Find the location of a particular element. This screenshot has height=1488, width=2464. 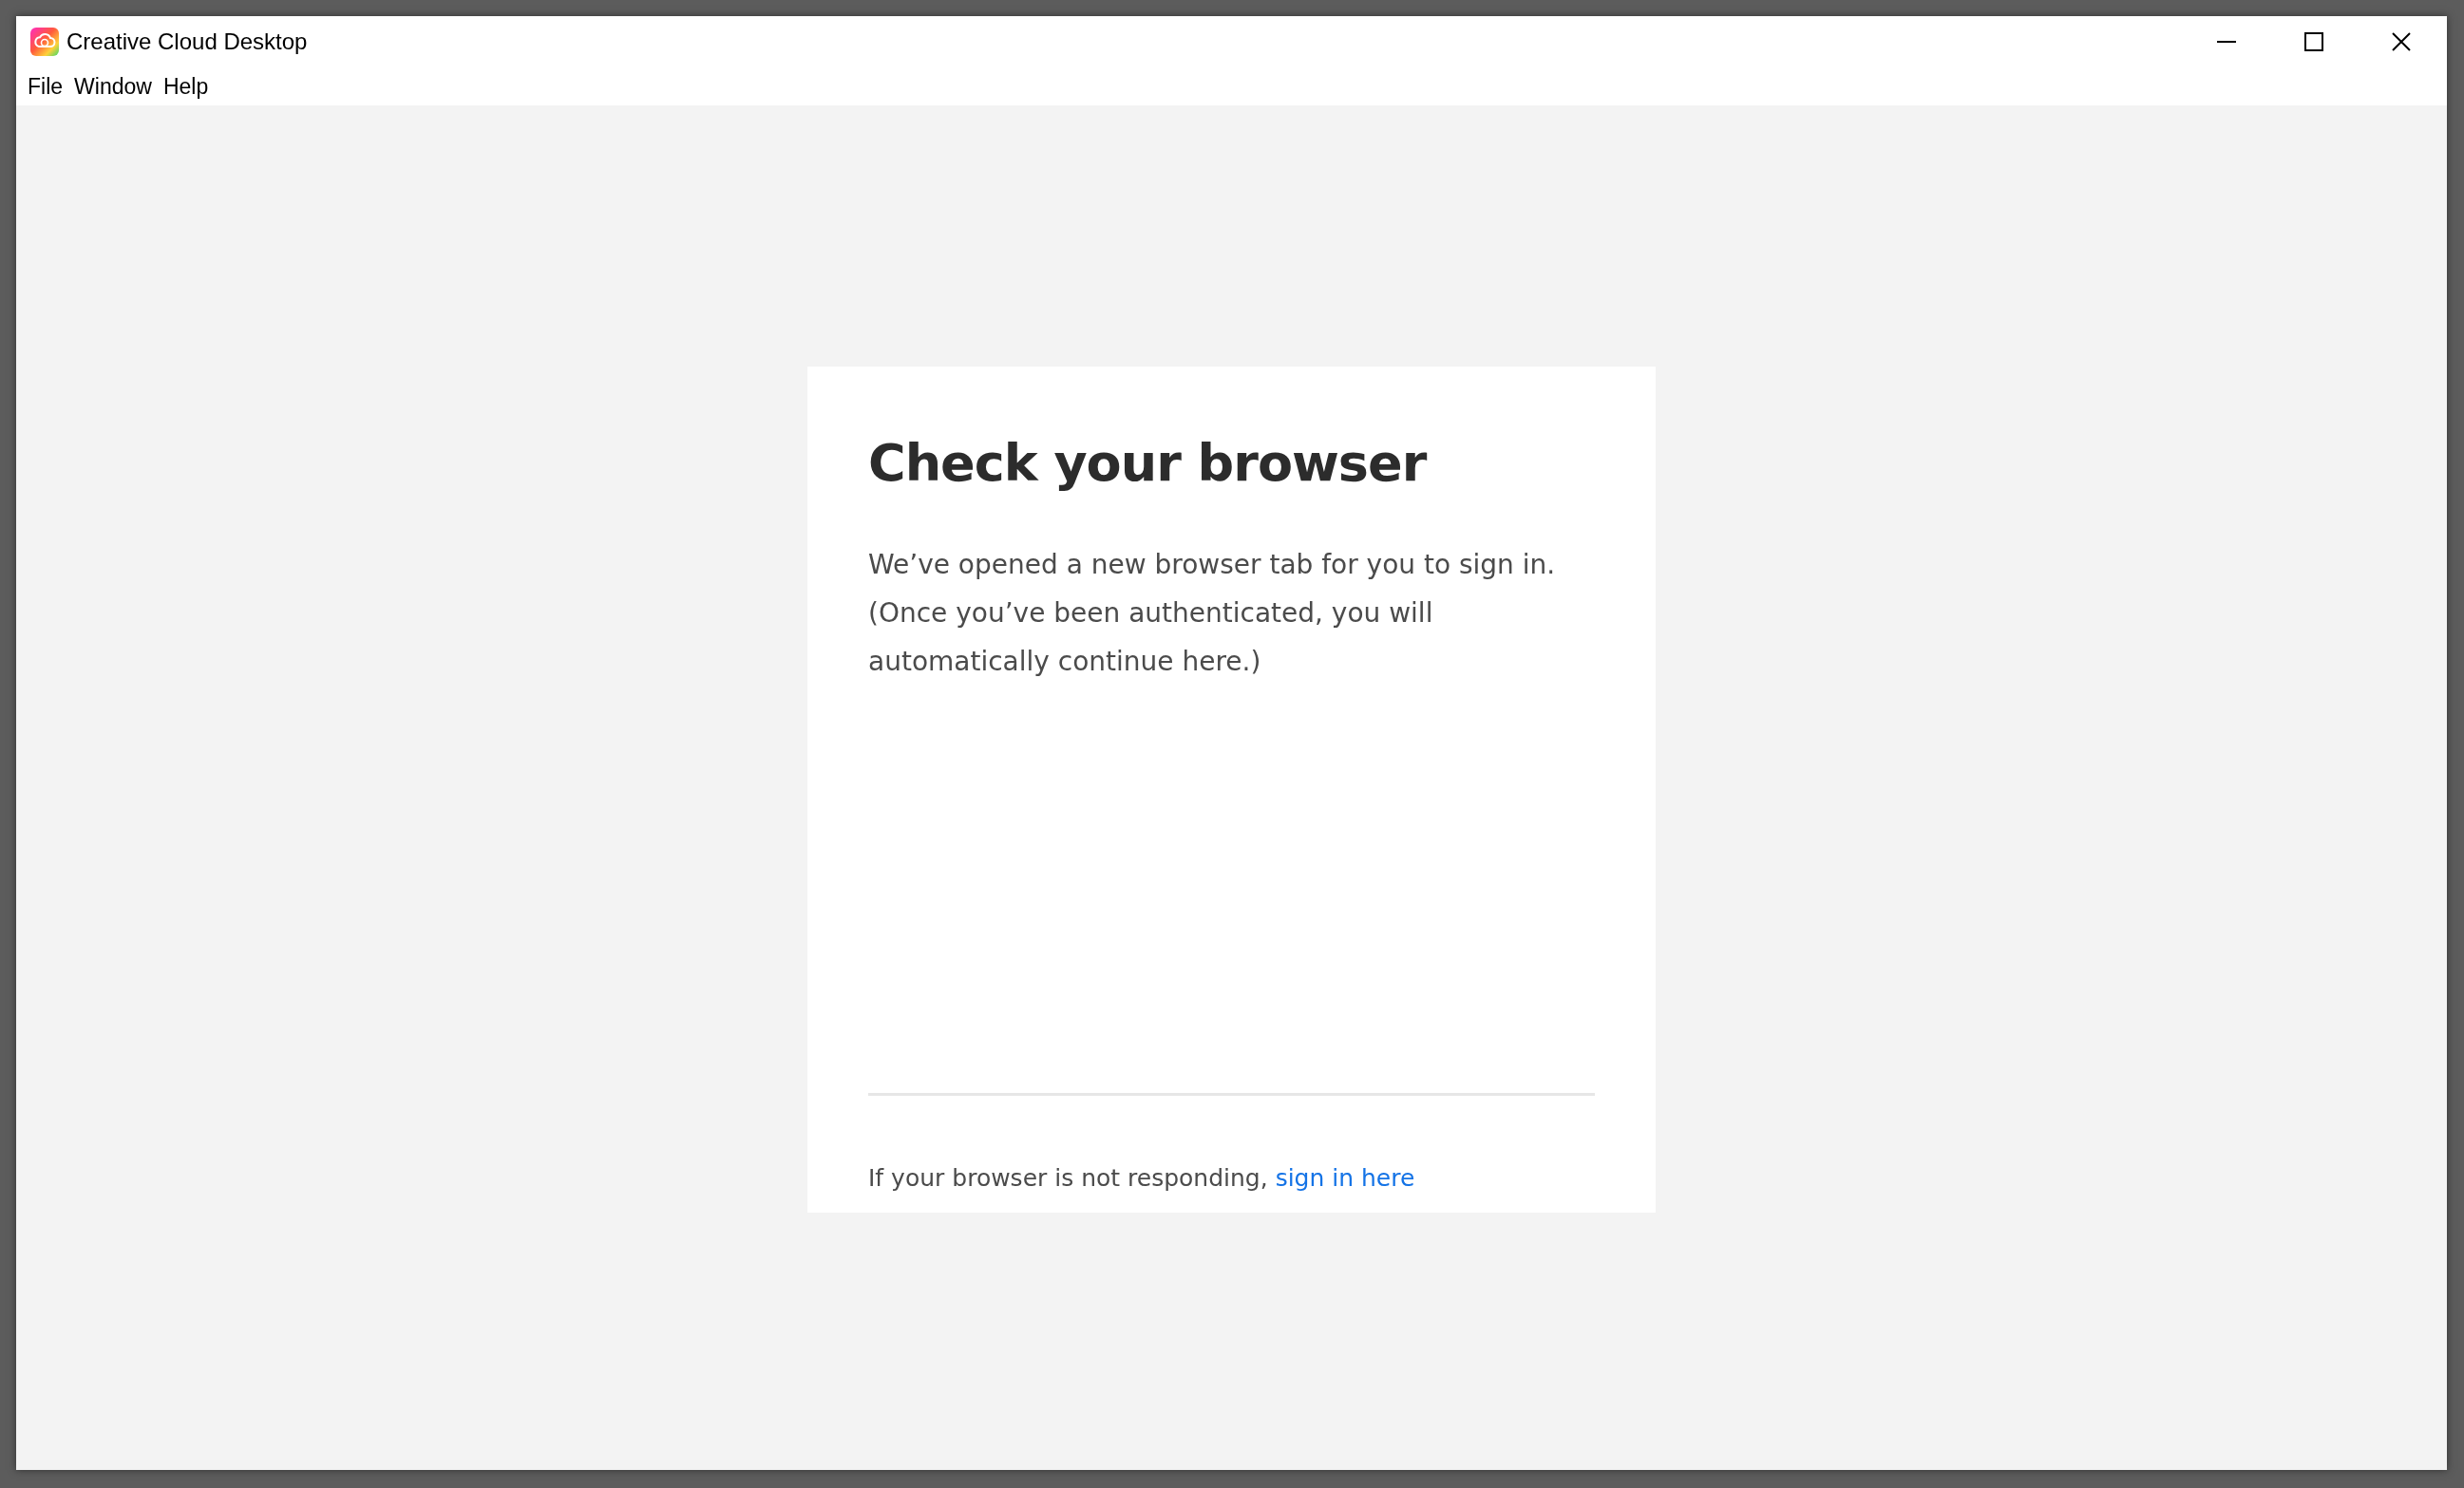

window-title: Creative Cloud Desktop is located at coordinates (187, 42).